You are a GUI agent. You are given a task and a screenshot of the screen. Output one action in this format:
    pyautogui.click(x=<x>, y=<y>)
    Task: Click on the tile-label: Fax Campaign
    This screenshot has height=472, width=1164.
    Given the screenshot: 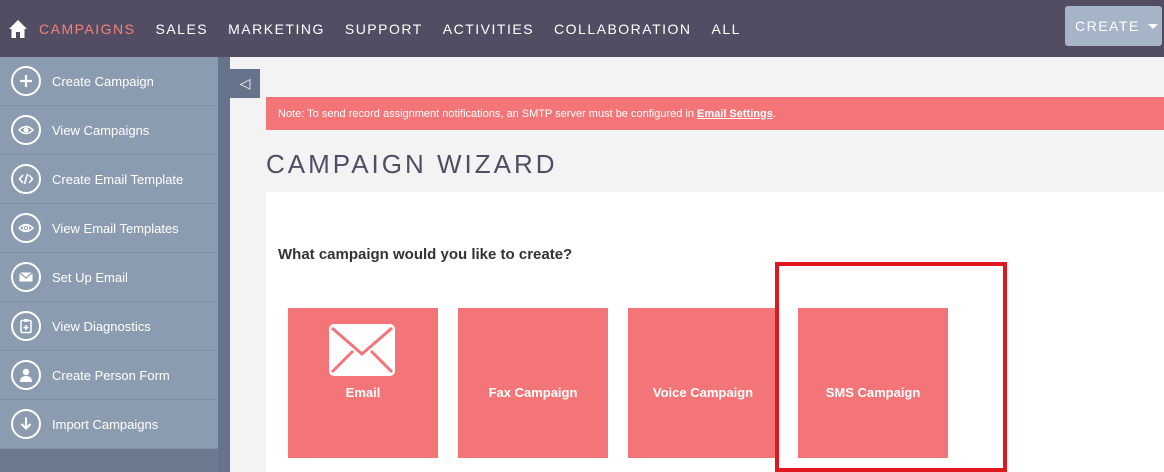 What is the action you would take?
    pyautogui.click(x=533, y=392)
    